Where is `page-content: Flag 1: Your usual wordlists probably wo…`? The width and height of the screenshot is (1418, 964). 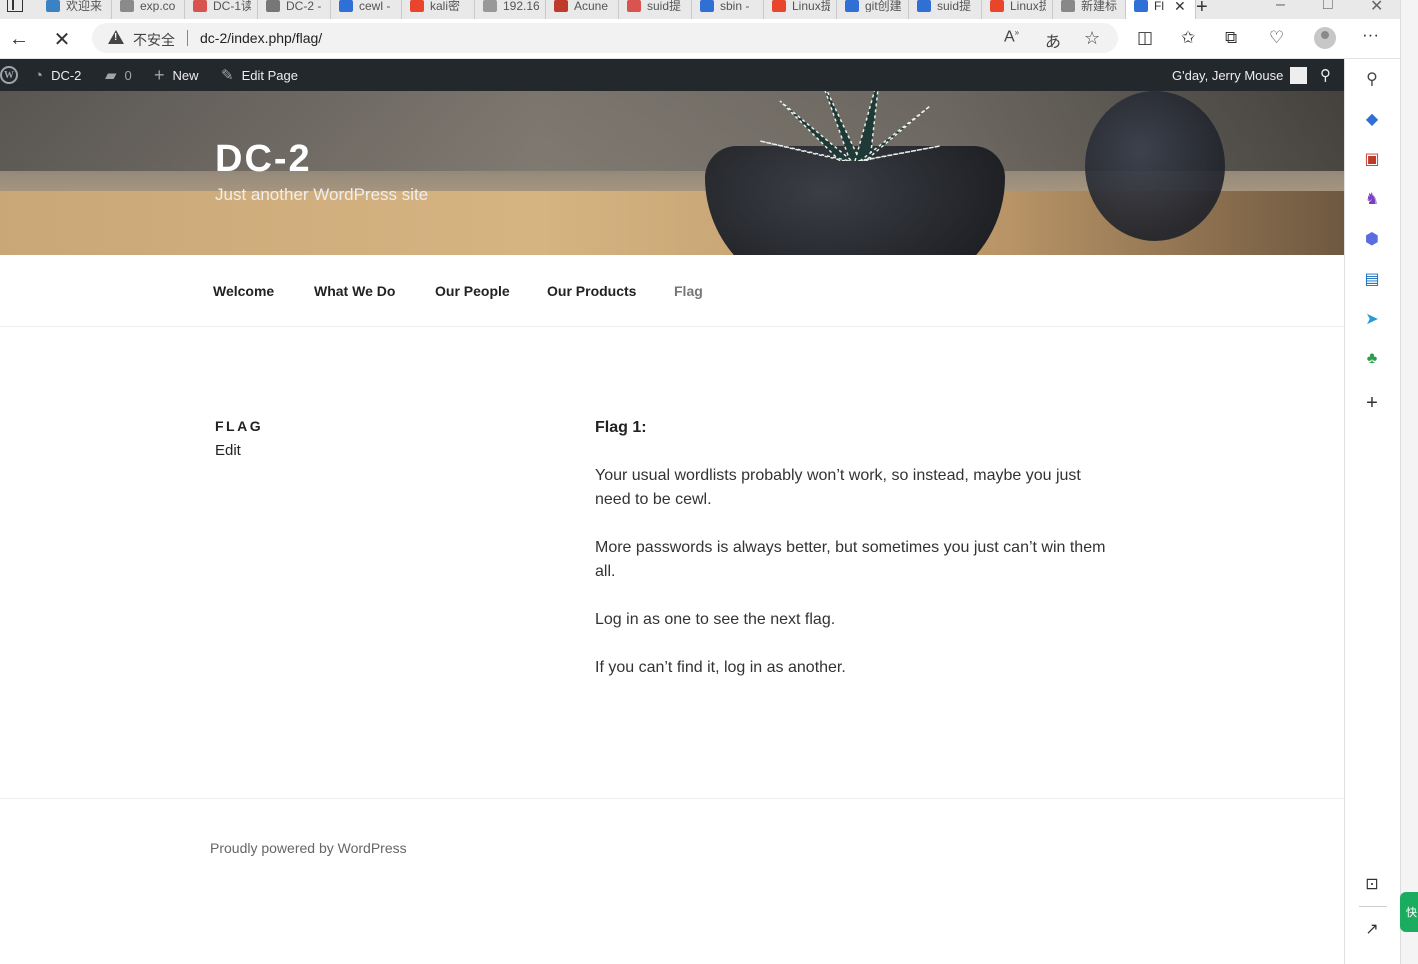 page-content: Flag 1: Your usual wordlists probably wo… is located at coordinates (855, 560).